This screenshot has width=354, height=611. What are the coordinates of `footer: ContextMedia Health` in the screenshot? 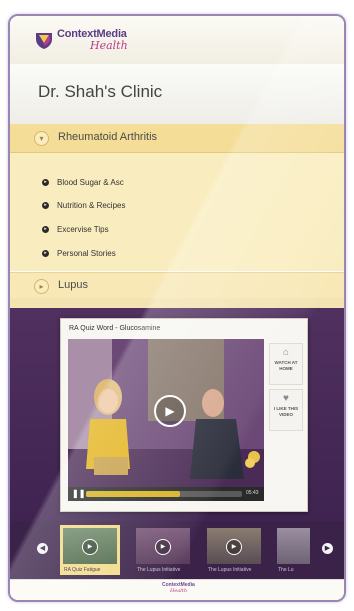 It's located at (177, 589).